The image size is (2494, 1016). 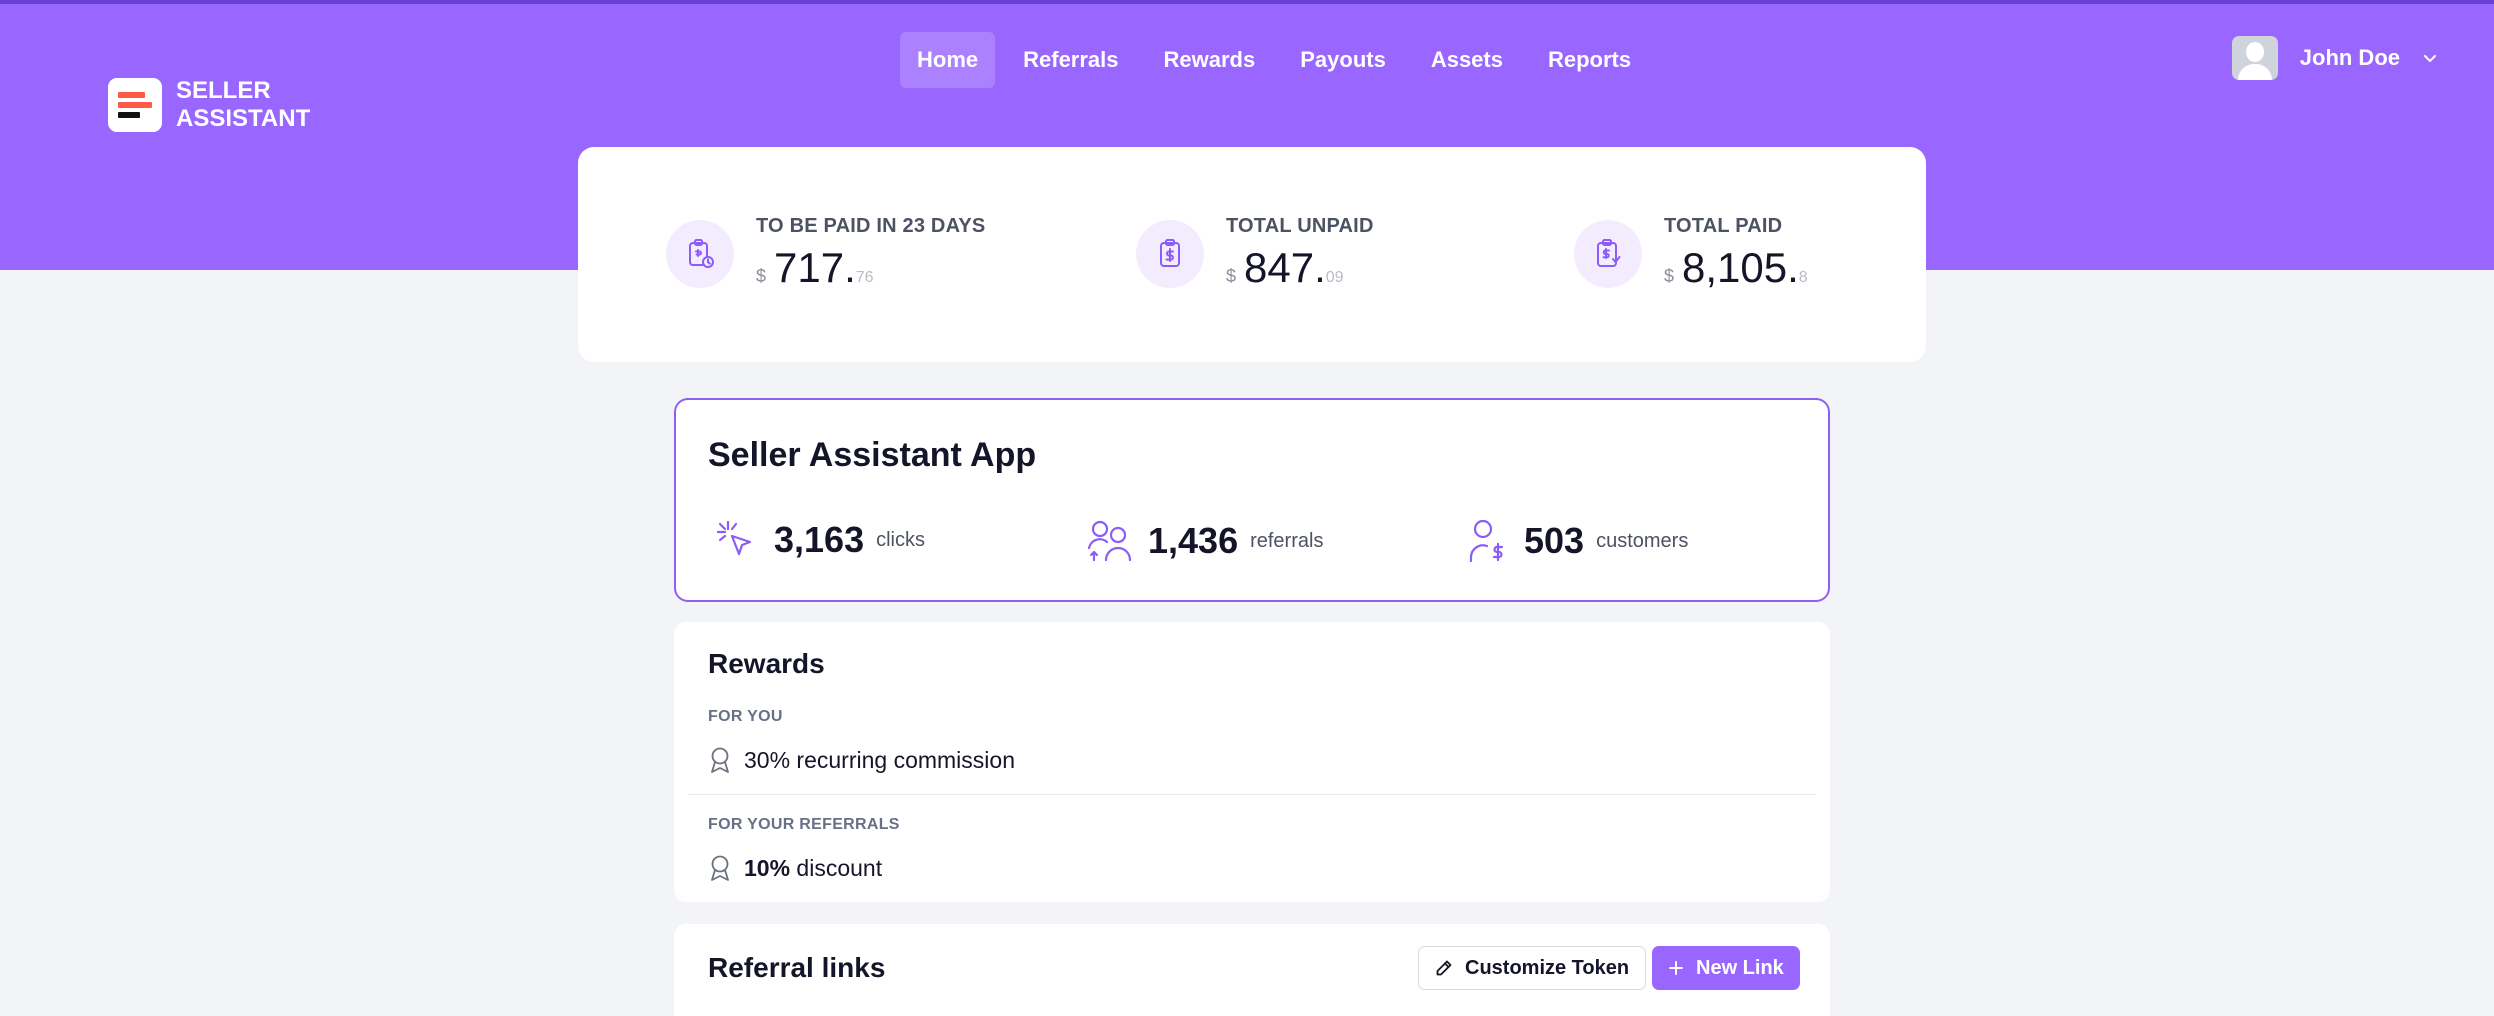 I want to click on stat-value: $ 8,105 . 8, so click(x=1736, y=267).